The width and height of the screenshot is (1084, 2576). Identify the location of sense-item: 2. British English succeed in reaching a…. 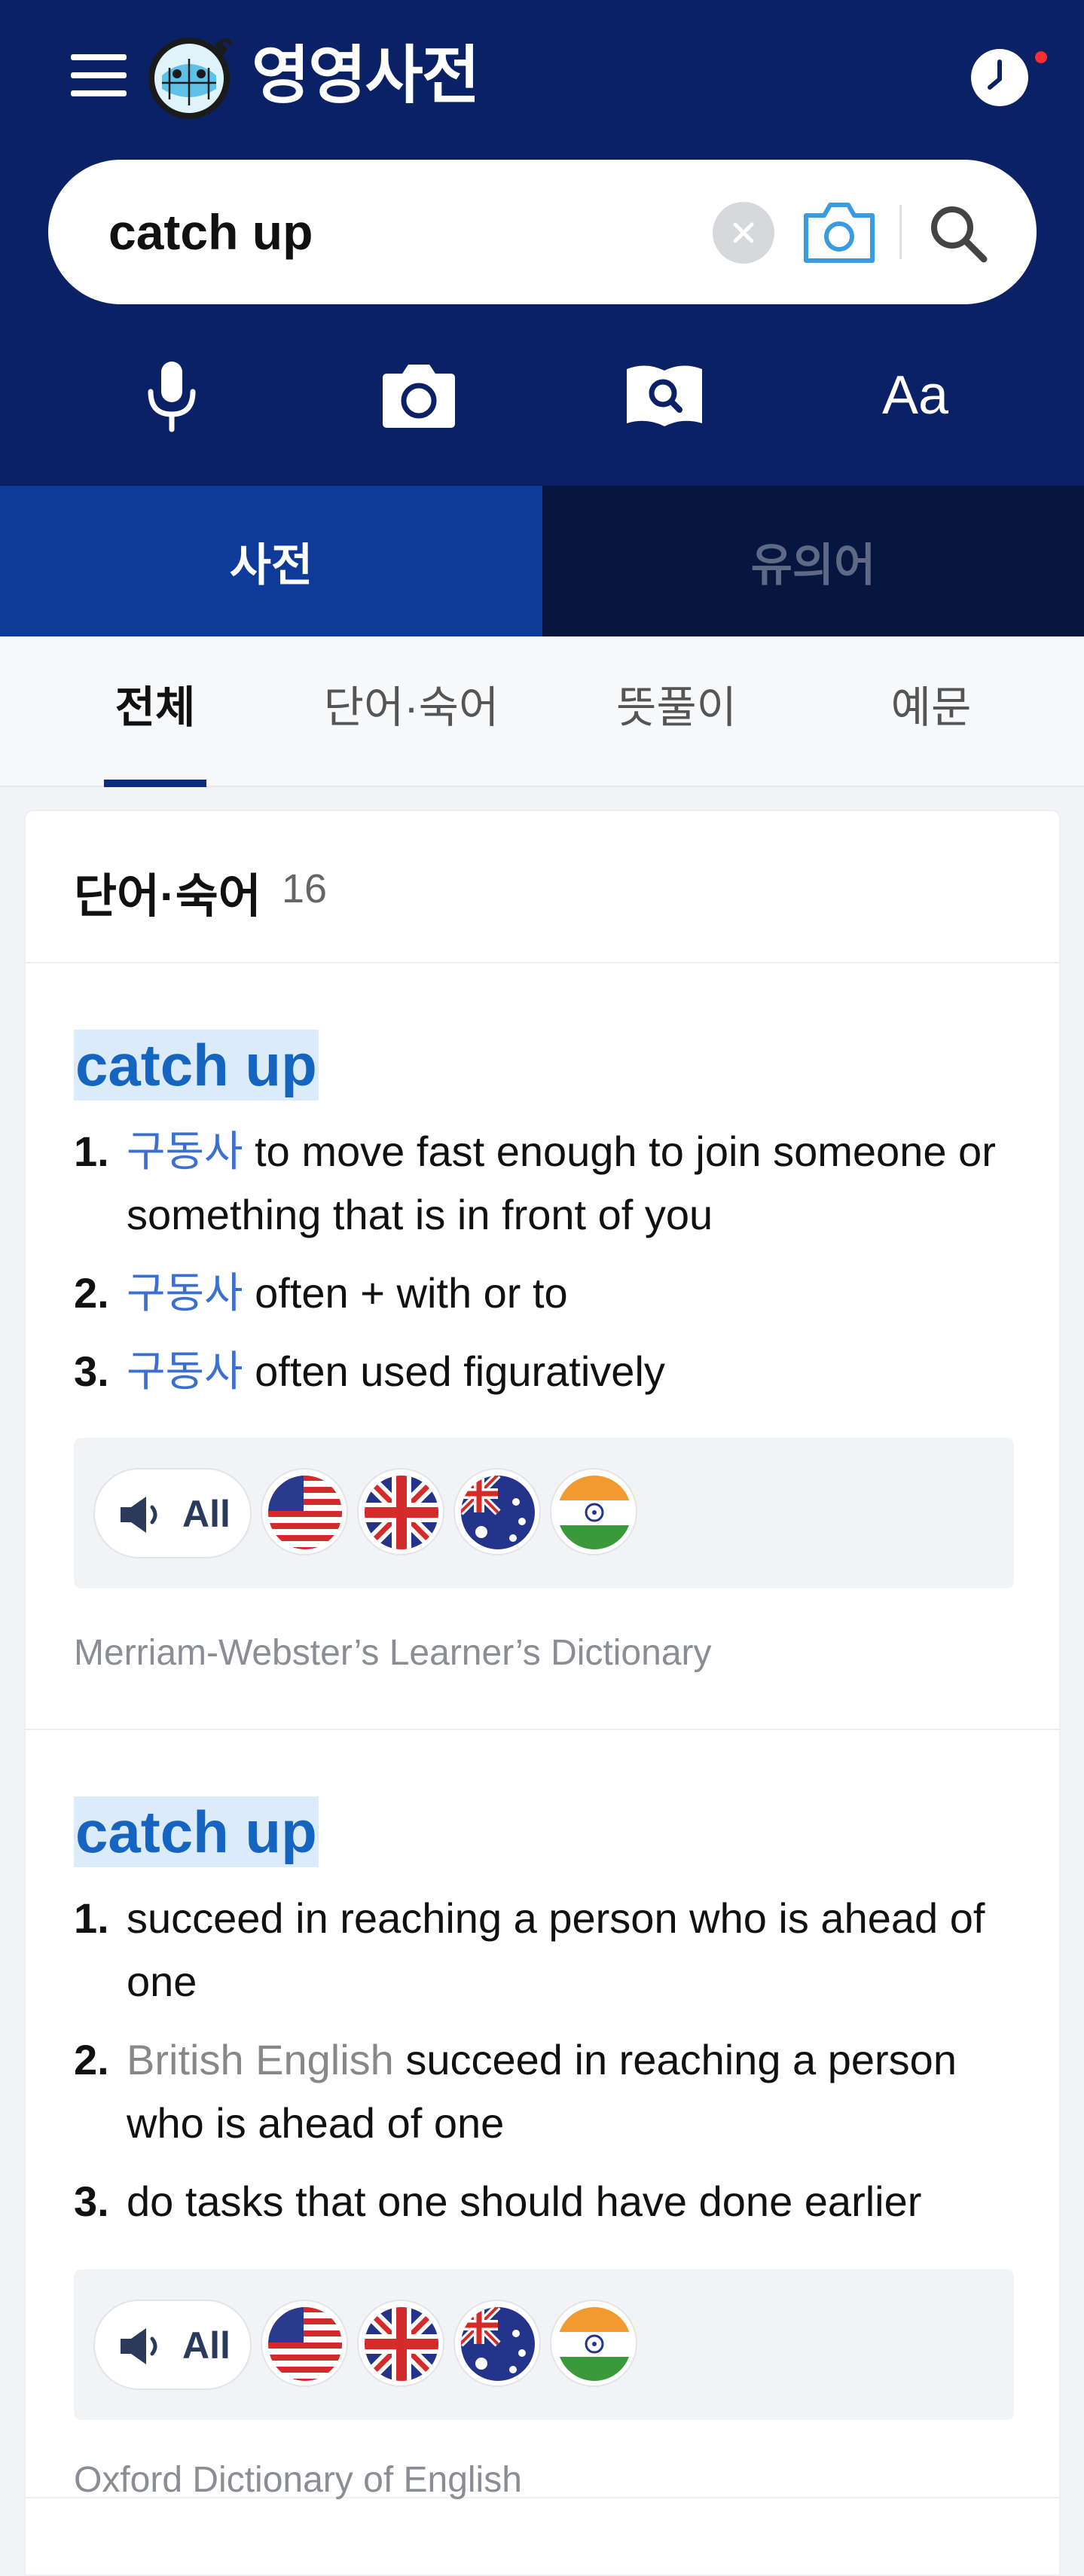
(552, 2092).